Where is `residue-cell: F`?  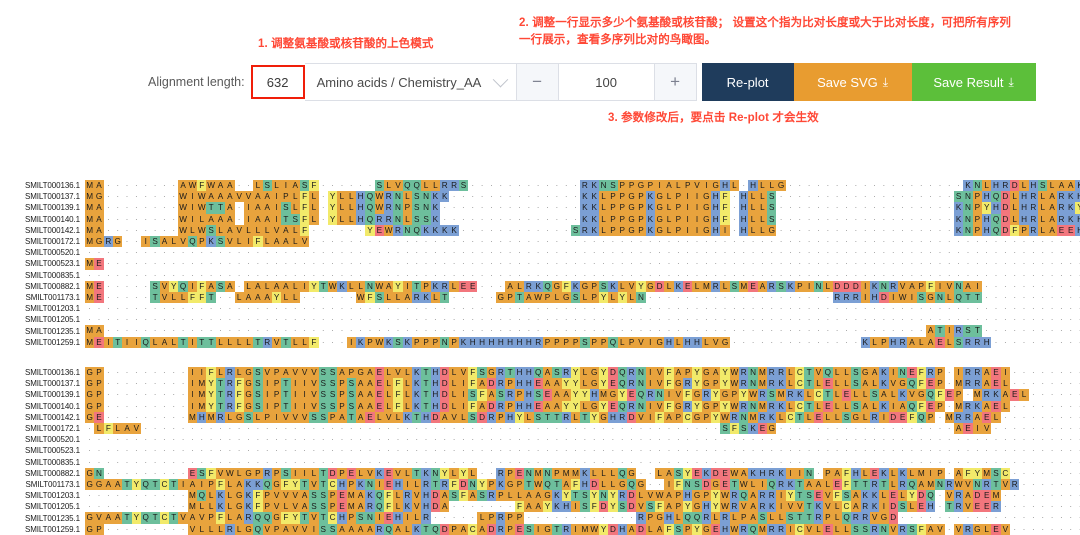
residue-cell: F is located at coordinates (725, 197).